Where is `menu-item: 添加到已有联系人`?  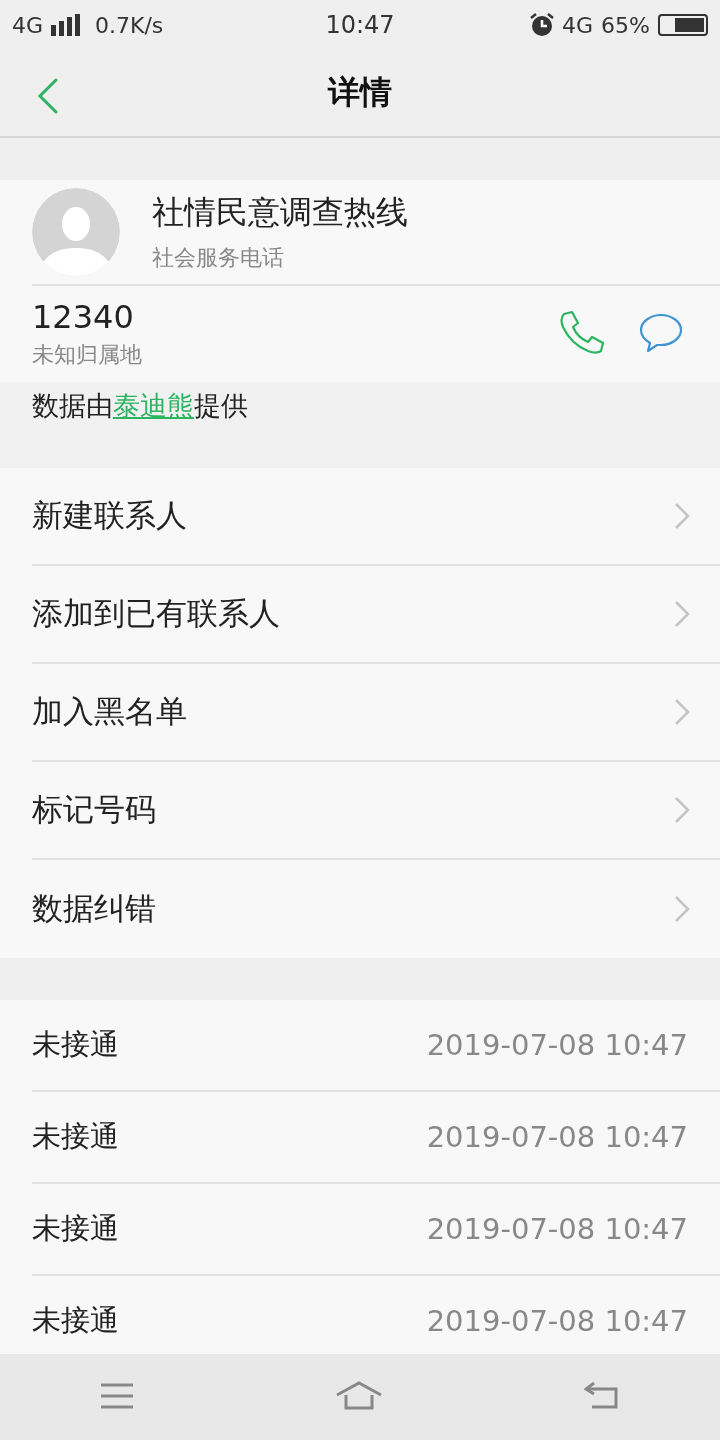 menu-item: 添加到已有联系人 is located at coordinates (376, 615).